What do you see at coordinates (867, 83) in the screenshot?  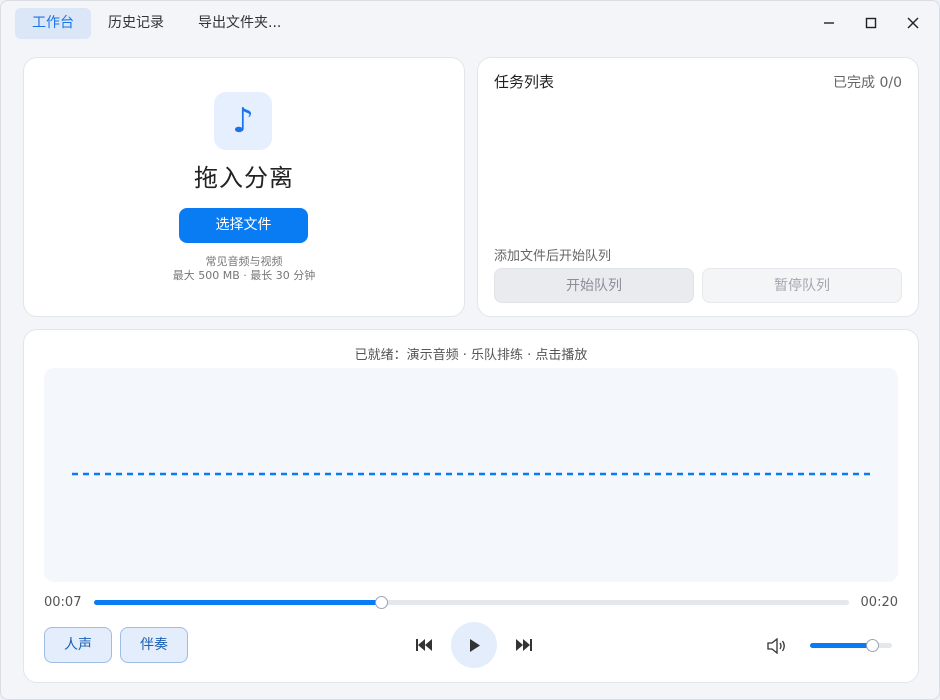 I see `completed-count: 已完成 0/0` at bounding box center [867, 83].